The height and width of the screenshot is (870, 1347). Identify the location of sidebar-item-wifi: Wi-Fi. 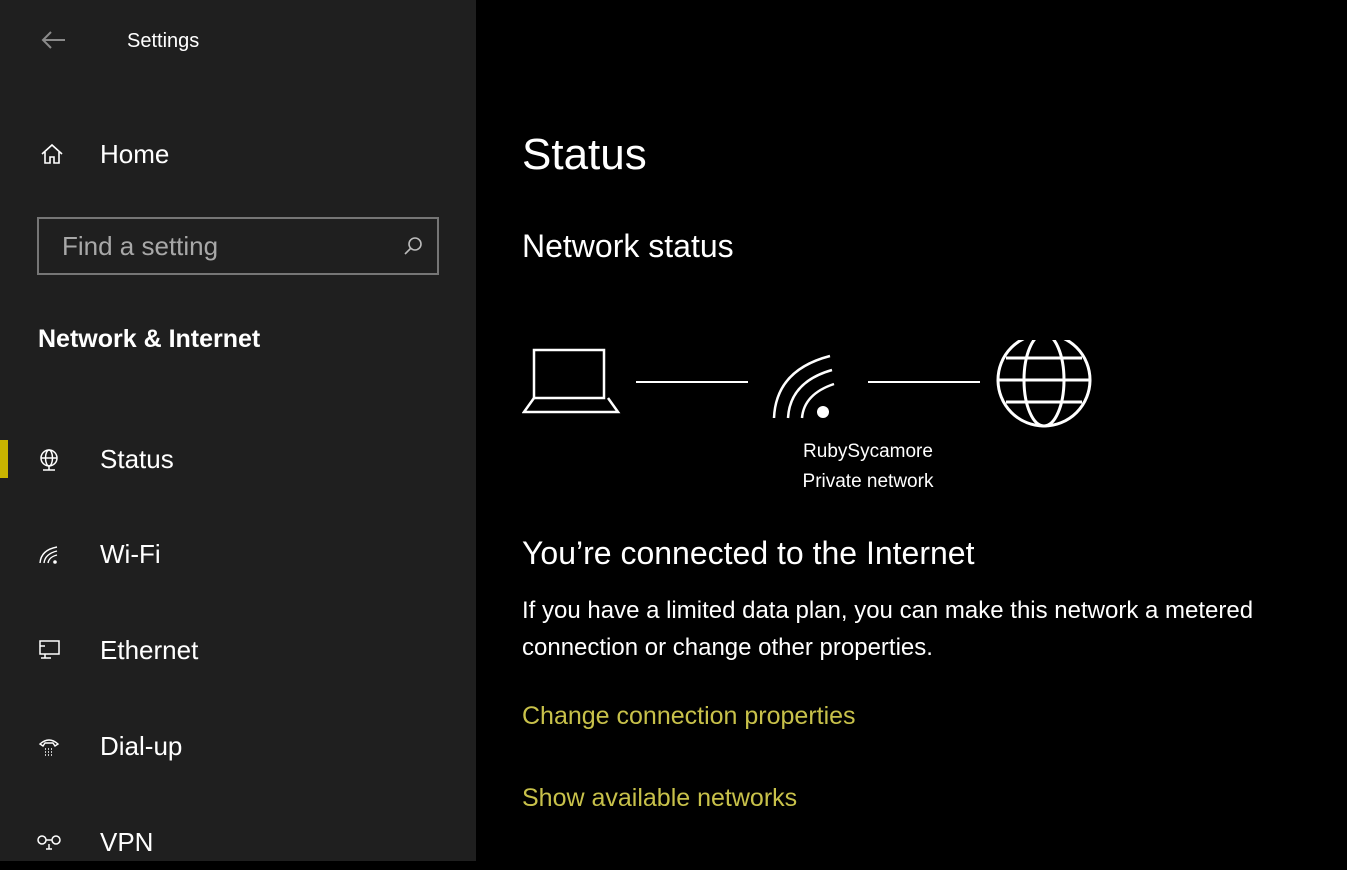
(238, 554).